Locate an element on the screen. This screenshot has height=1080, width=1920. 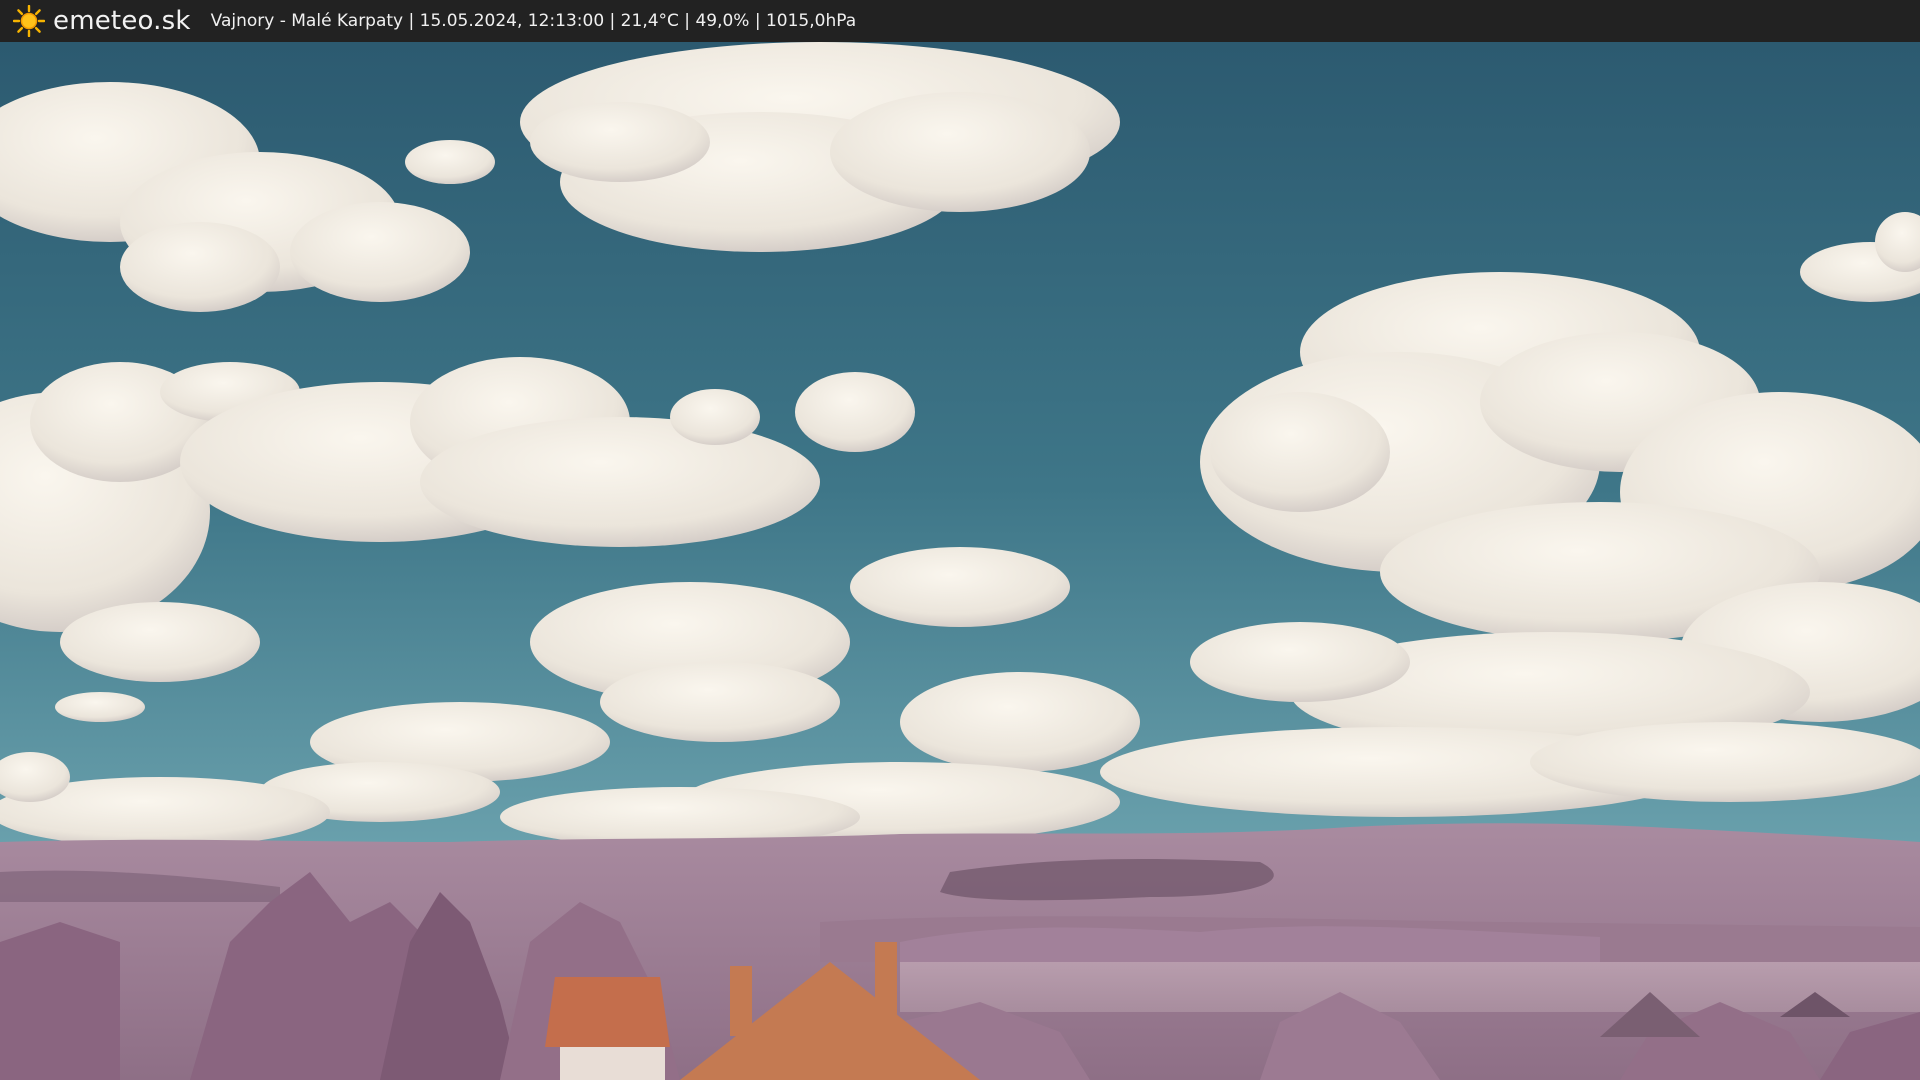
site-brand: emeteo.sk is located at coordinates (122, 21).